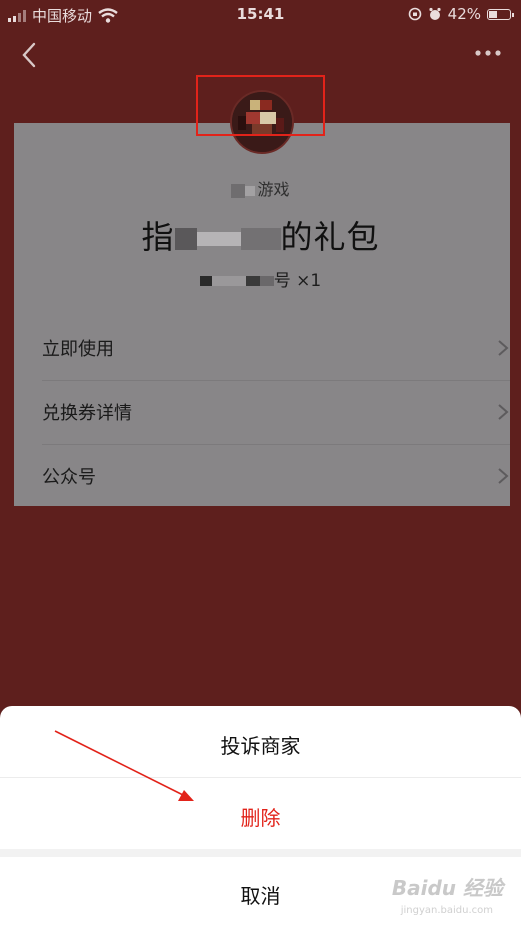  I want to click on merchant-label: 游戏, so click(273, 189).